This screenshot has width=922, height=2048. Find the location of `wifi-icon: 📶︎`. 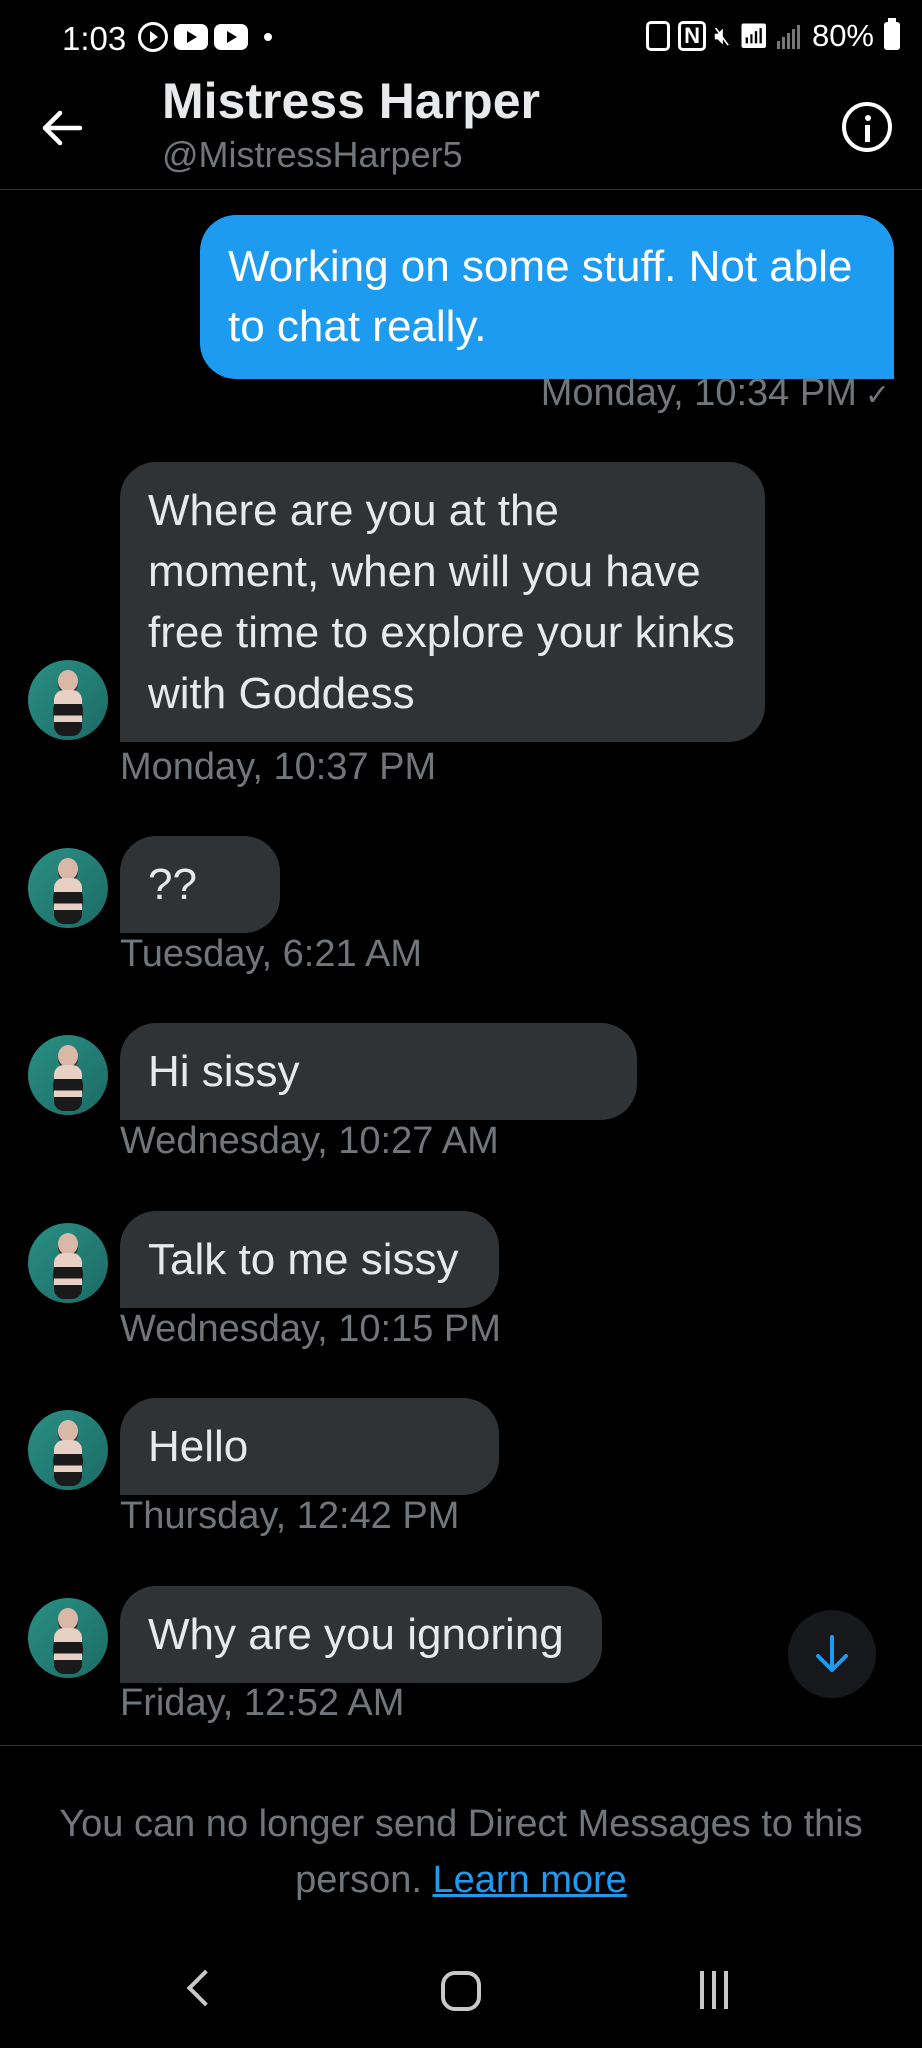

wifi-icon: 📶︎ is located at coordinates (753, 36).